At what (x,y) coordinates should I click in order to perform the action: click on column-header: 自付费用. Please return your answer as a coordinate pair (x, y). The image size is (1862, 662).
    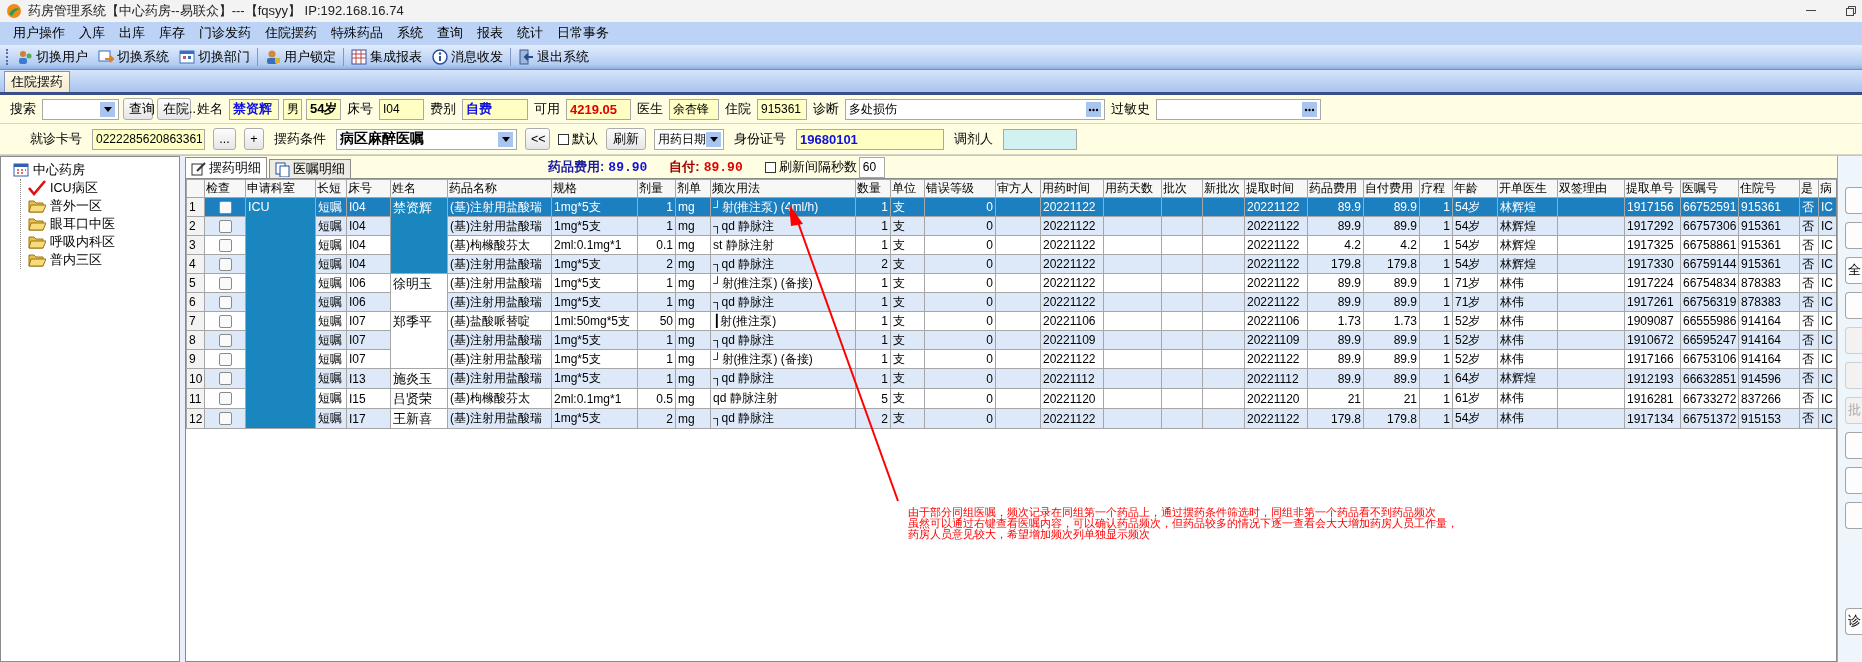
    Looking at the image, I should click on (1391, 188).